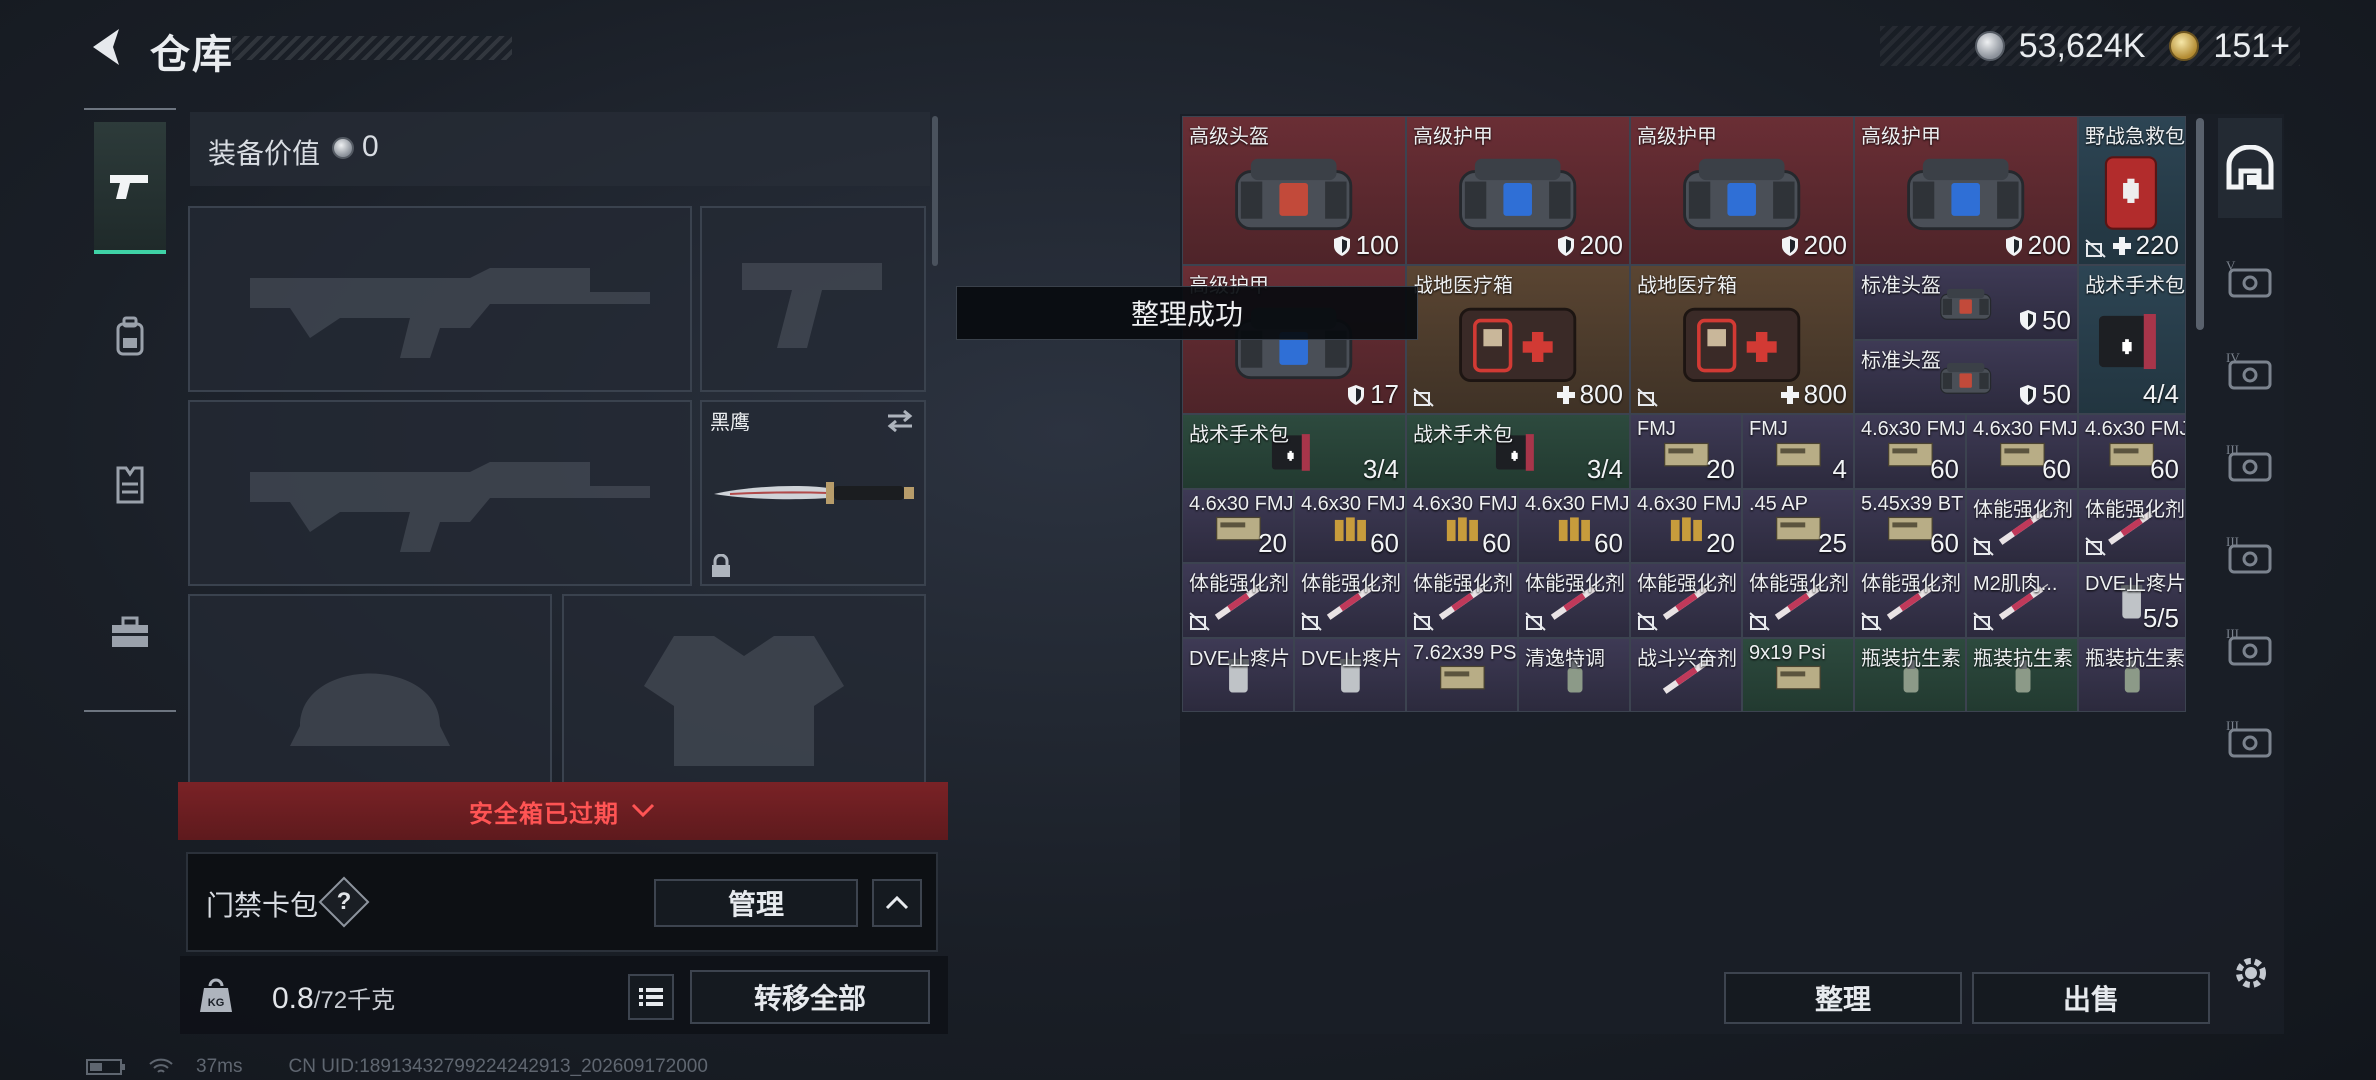 Image resolution: width=2376 pixels, height=1080 pixels. Describe the element at coordinates (1574, 674) in the screenshot. I see `inventory-item: 清逸特调` at that location.